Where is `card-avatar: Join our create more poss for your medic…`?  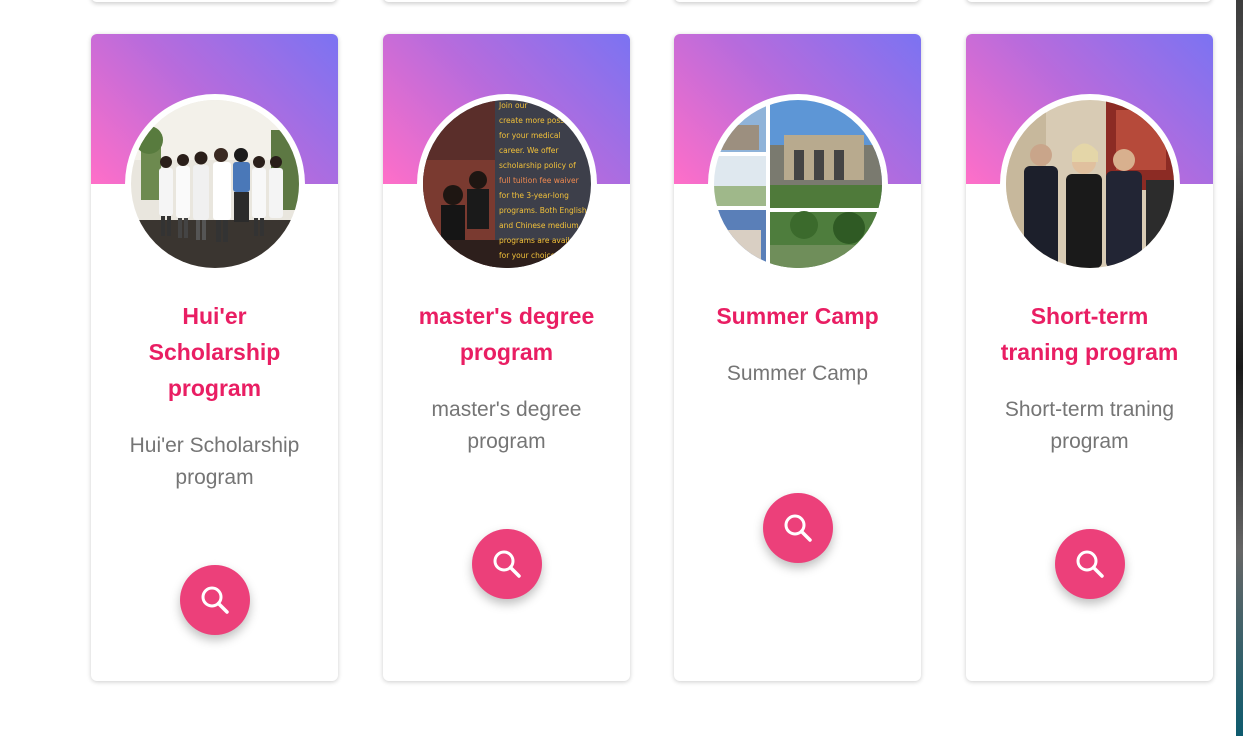 card-avatar: Join our create more poss for your medic… is located at coordinates (506, 184).